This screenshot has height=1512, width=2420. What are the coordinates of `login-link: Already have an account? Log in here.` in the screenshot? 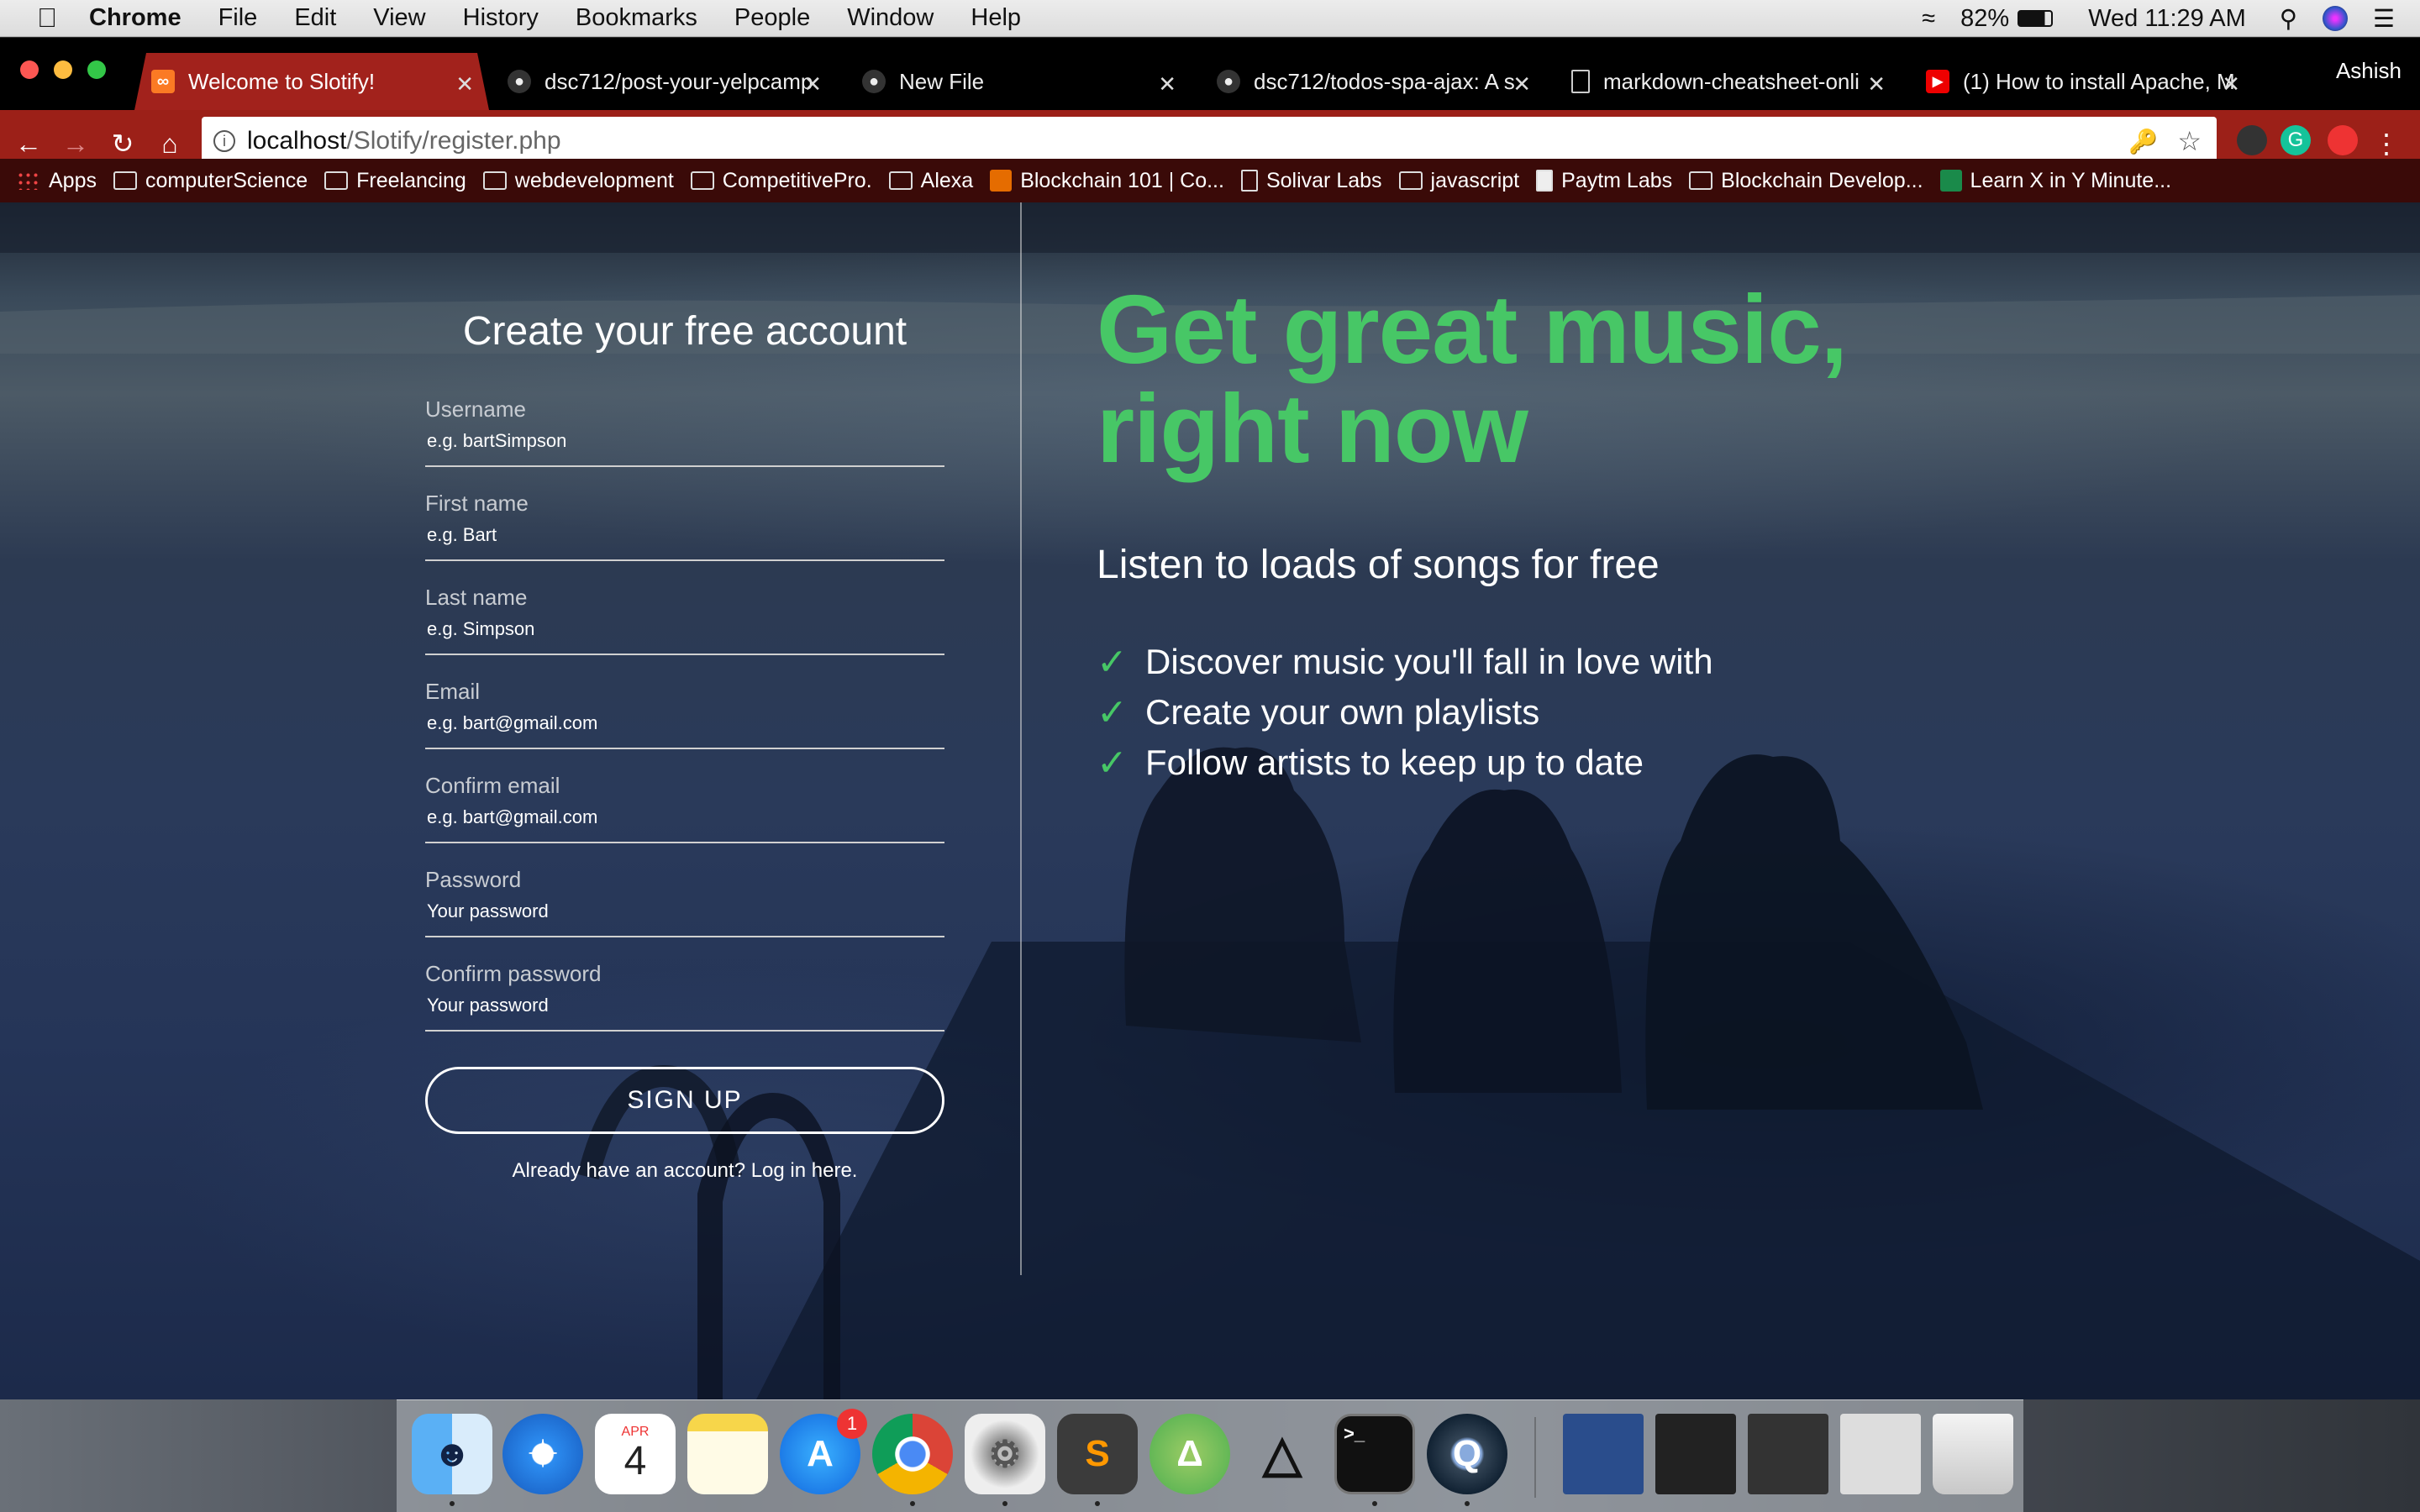 It's located at (684, 1171).